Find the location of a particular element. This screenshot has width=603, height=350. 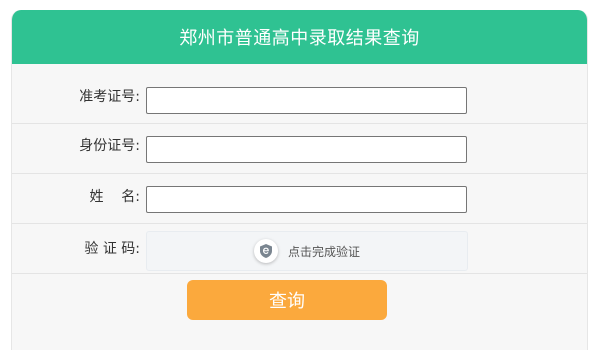

id-card-row: 身份证号: is located at coordinates (299, 149).